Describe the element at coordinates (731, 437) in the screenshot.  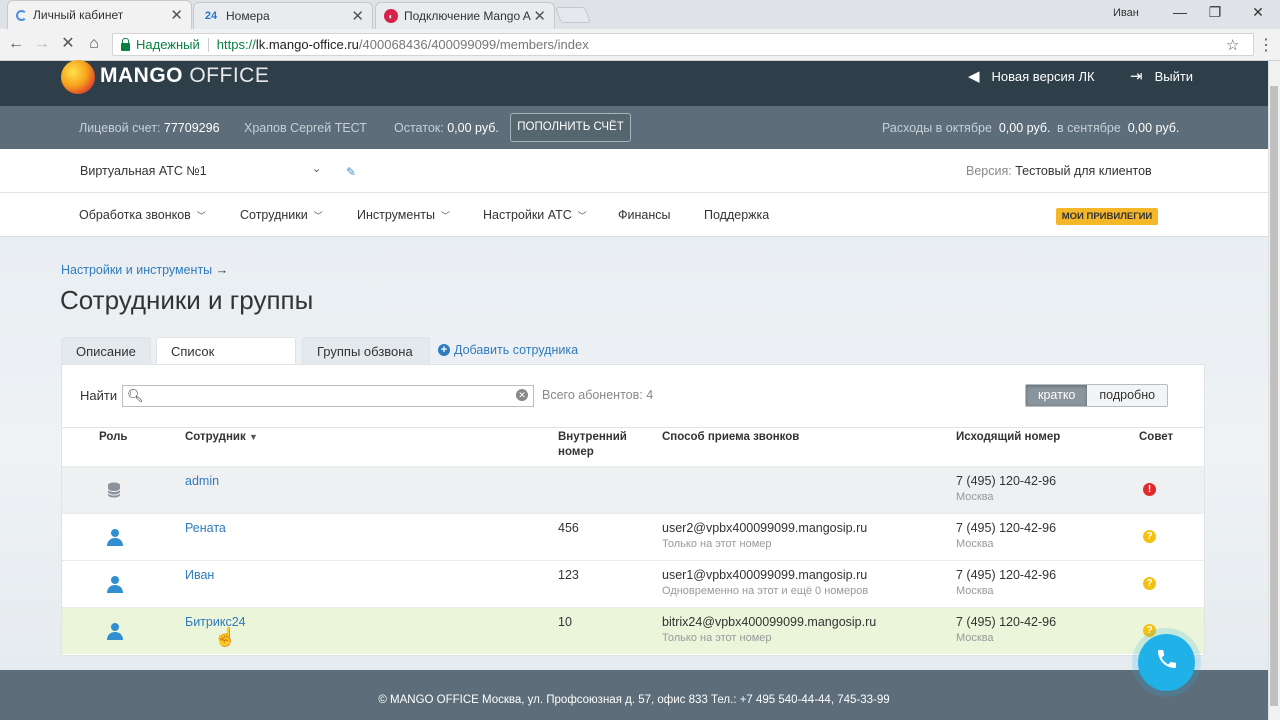
I see `col-method: Способ приема звонков` at that location.